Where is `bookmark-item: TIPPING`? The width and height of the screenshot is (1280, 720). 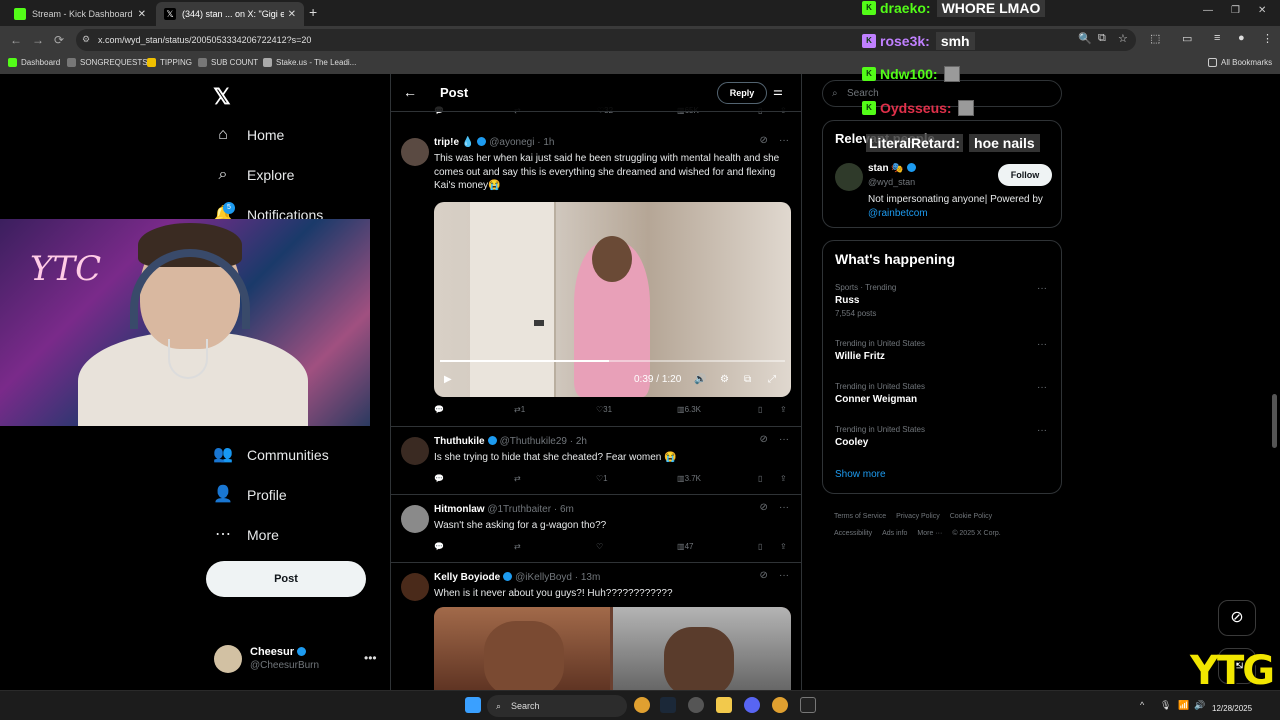 bookmark-item: TIPPING is located at coordinates (169, 62).